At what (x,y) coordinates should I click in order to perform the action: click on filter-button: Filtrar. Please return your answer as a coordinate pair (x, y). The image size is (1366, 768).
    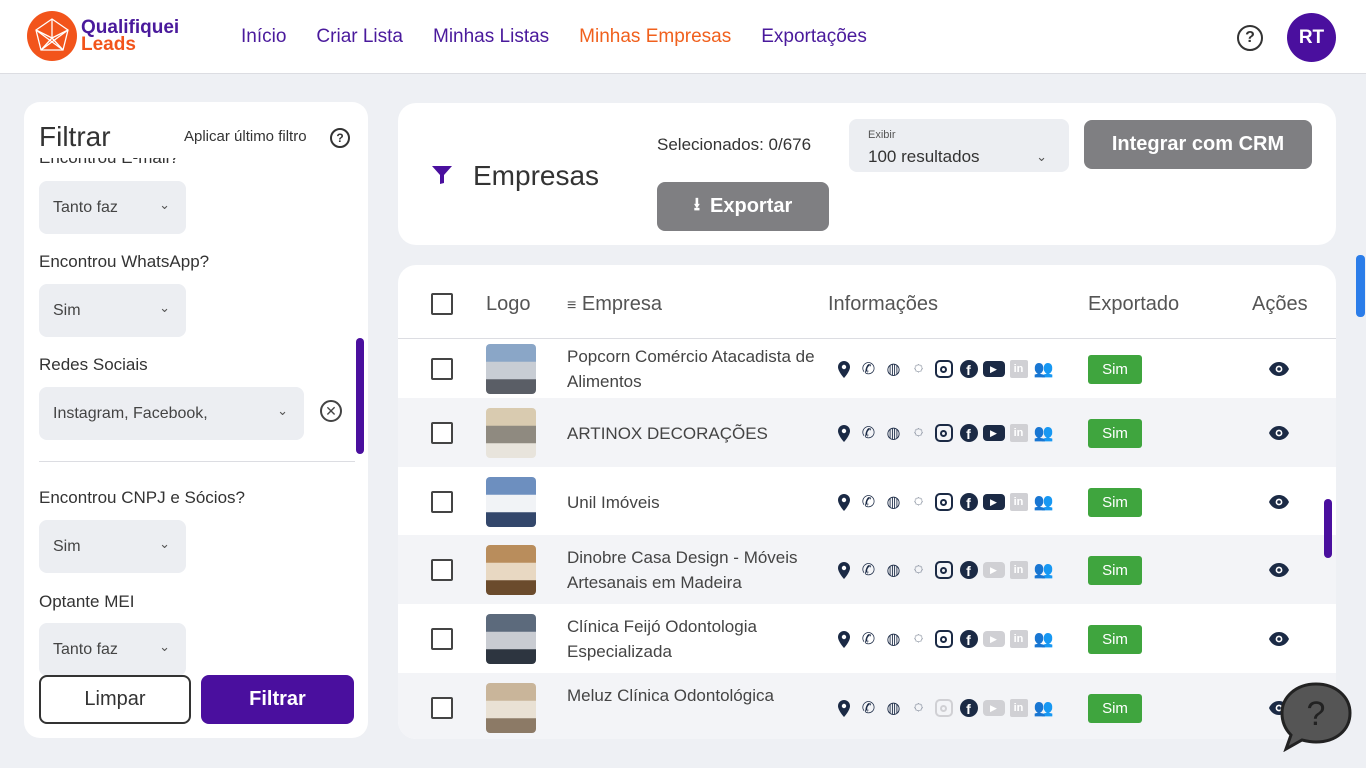
    Looking at the image, I should click on (277, 699).